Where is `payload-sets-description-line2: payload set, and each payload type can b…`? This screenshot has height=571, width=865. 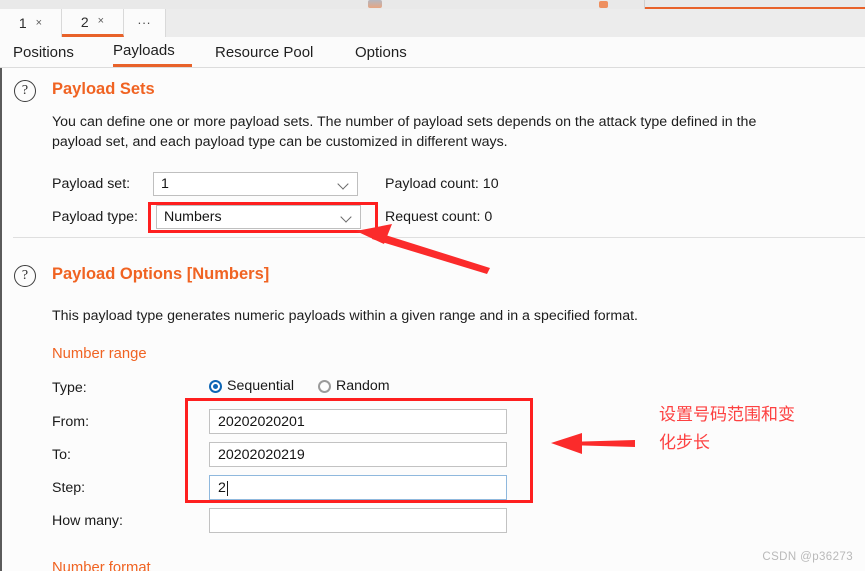
payload-sets-description-line2: payload set, and each payload type can b… is located at coordinates (280, 142).